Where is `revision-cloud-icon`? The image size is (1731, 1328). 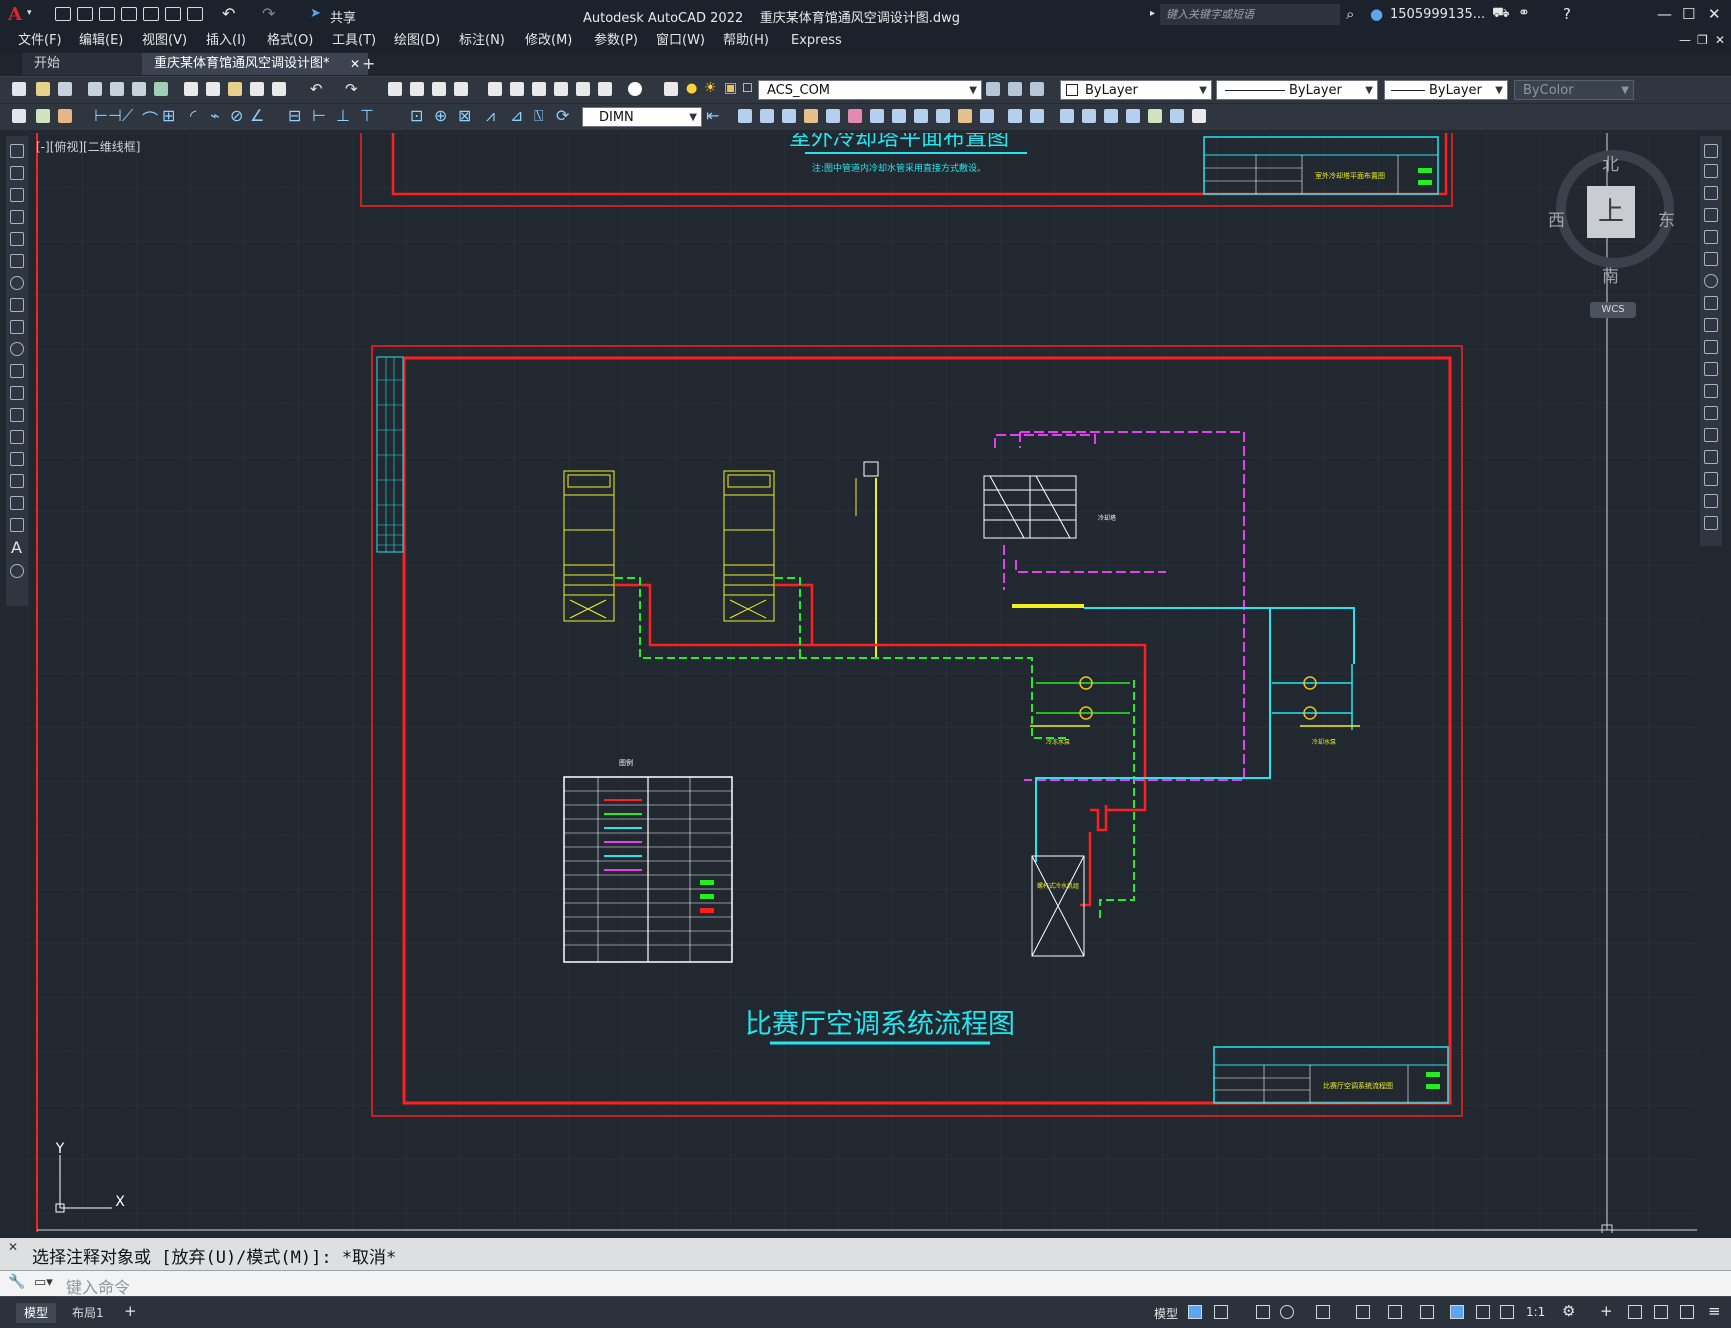 revision-cloud-icon is located at coordinates (17, 305).